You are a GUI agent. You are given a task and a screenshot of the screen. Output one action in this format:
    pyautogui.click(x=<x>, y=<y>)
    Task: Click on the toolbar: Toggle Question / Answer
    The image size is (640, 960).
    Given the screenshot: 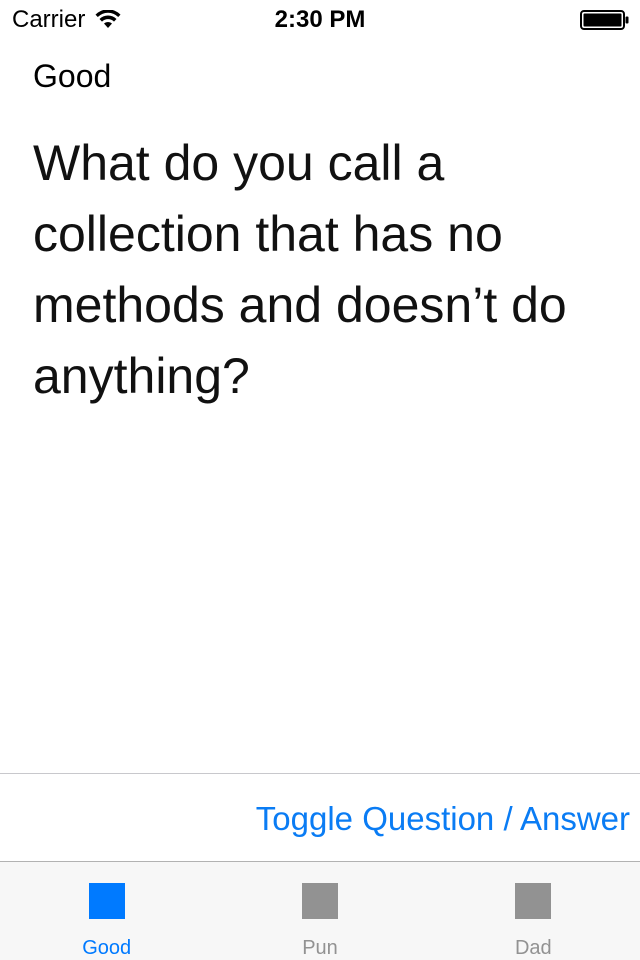 What is the action you would take?
    pyautogui.click(x=320, y=817)
    